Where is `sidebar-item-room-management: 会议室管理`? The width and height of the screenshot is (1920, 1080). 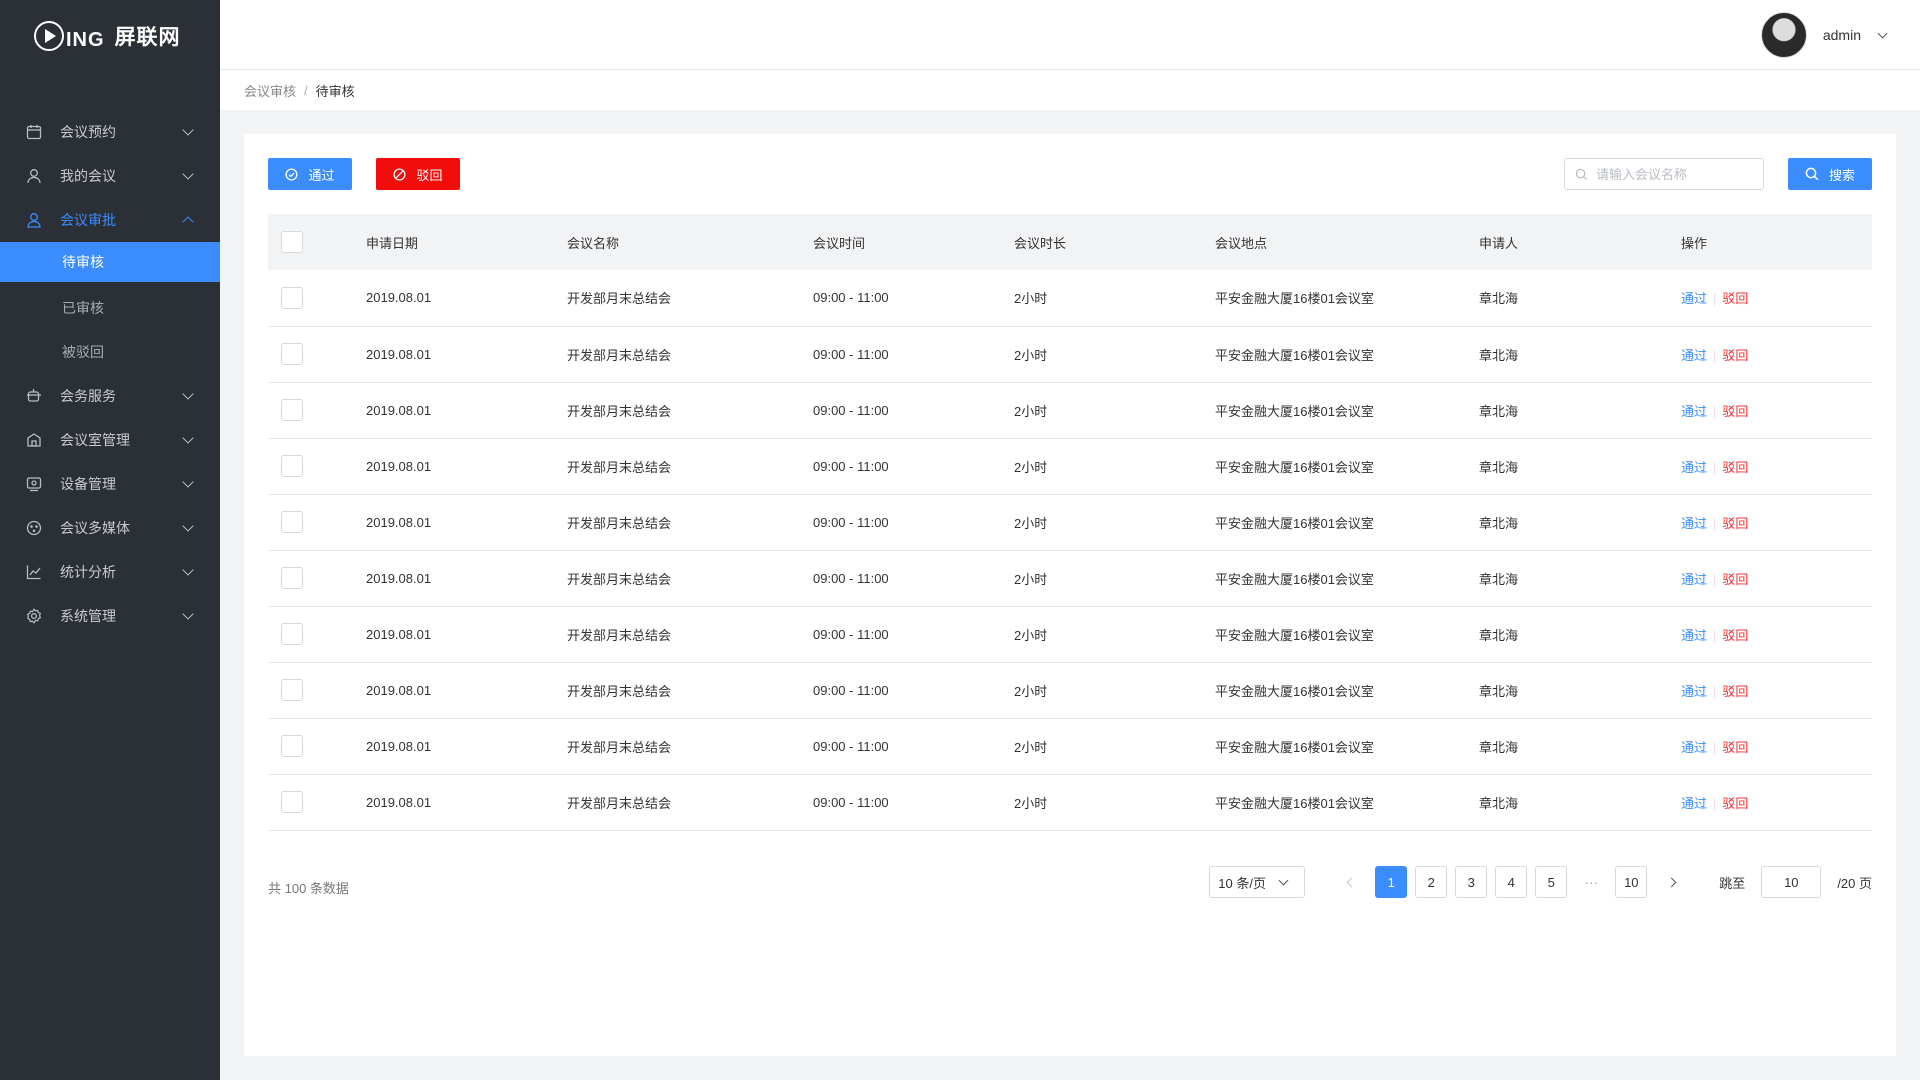 sidebar-item-room-management: 会议室管理 is located at coordinates (110, 440).